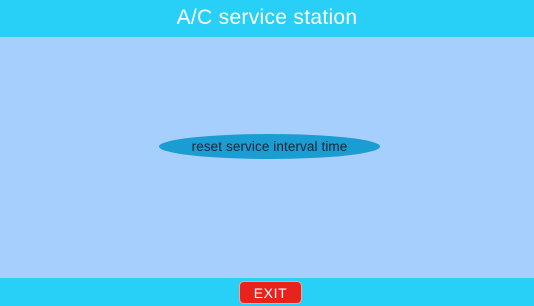  I want to click on exit-label: EXIT, so click(270, 292).